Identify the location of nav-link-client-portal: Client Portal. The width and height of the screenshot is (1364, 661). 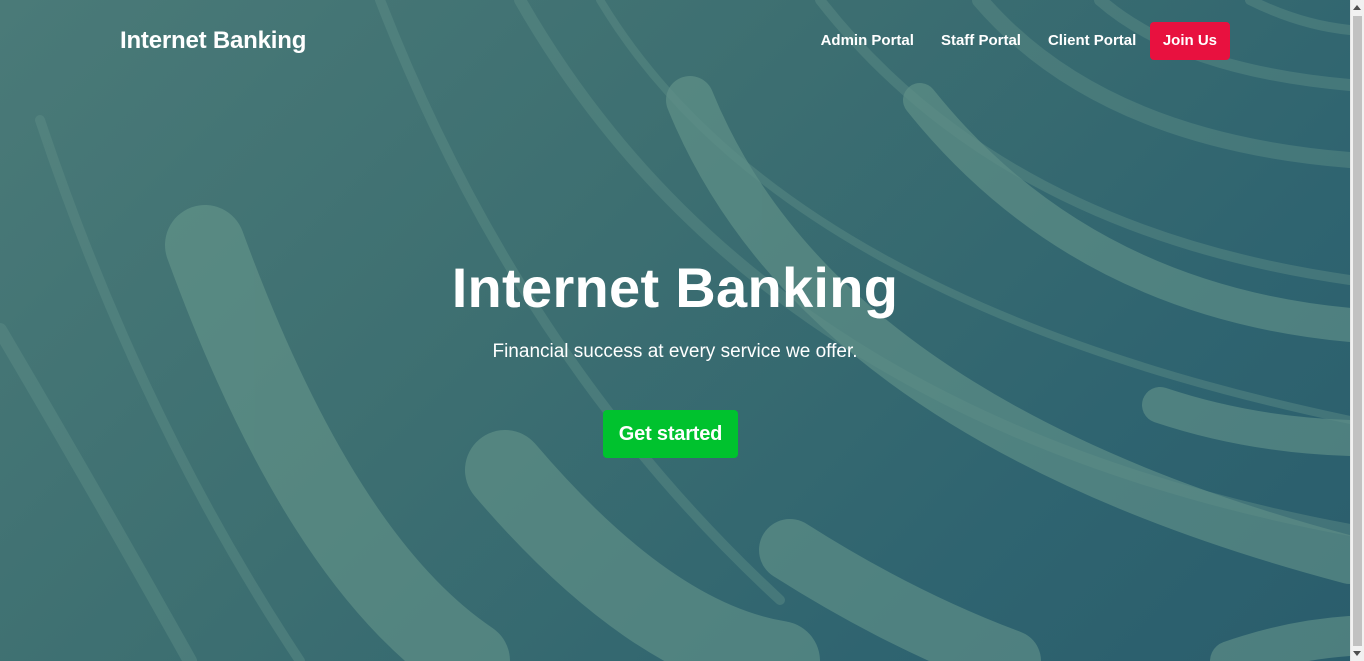
(1091, 41).